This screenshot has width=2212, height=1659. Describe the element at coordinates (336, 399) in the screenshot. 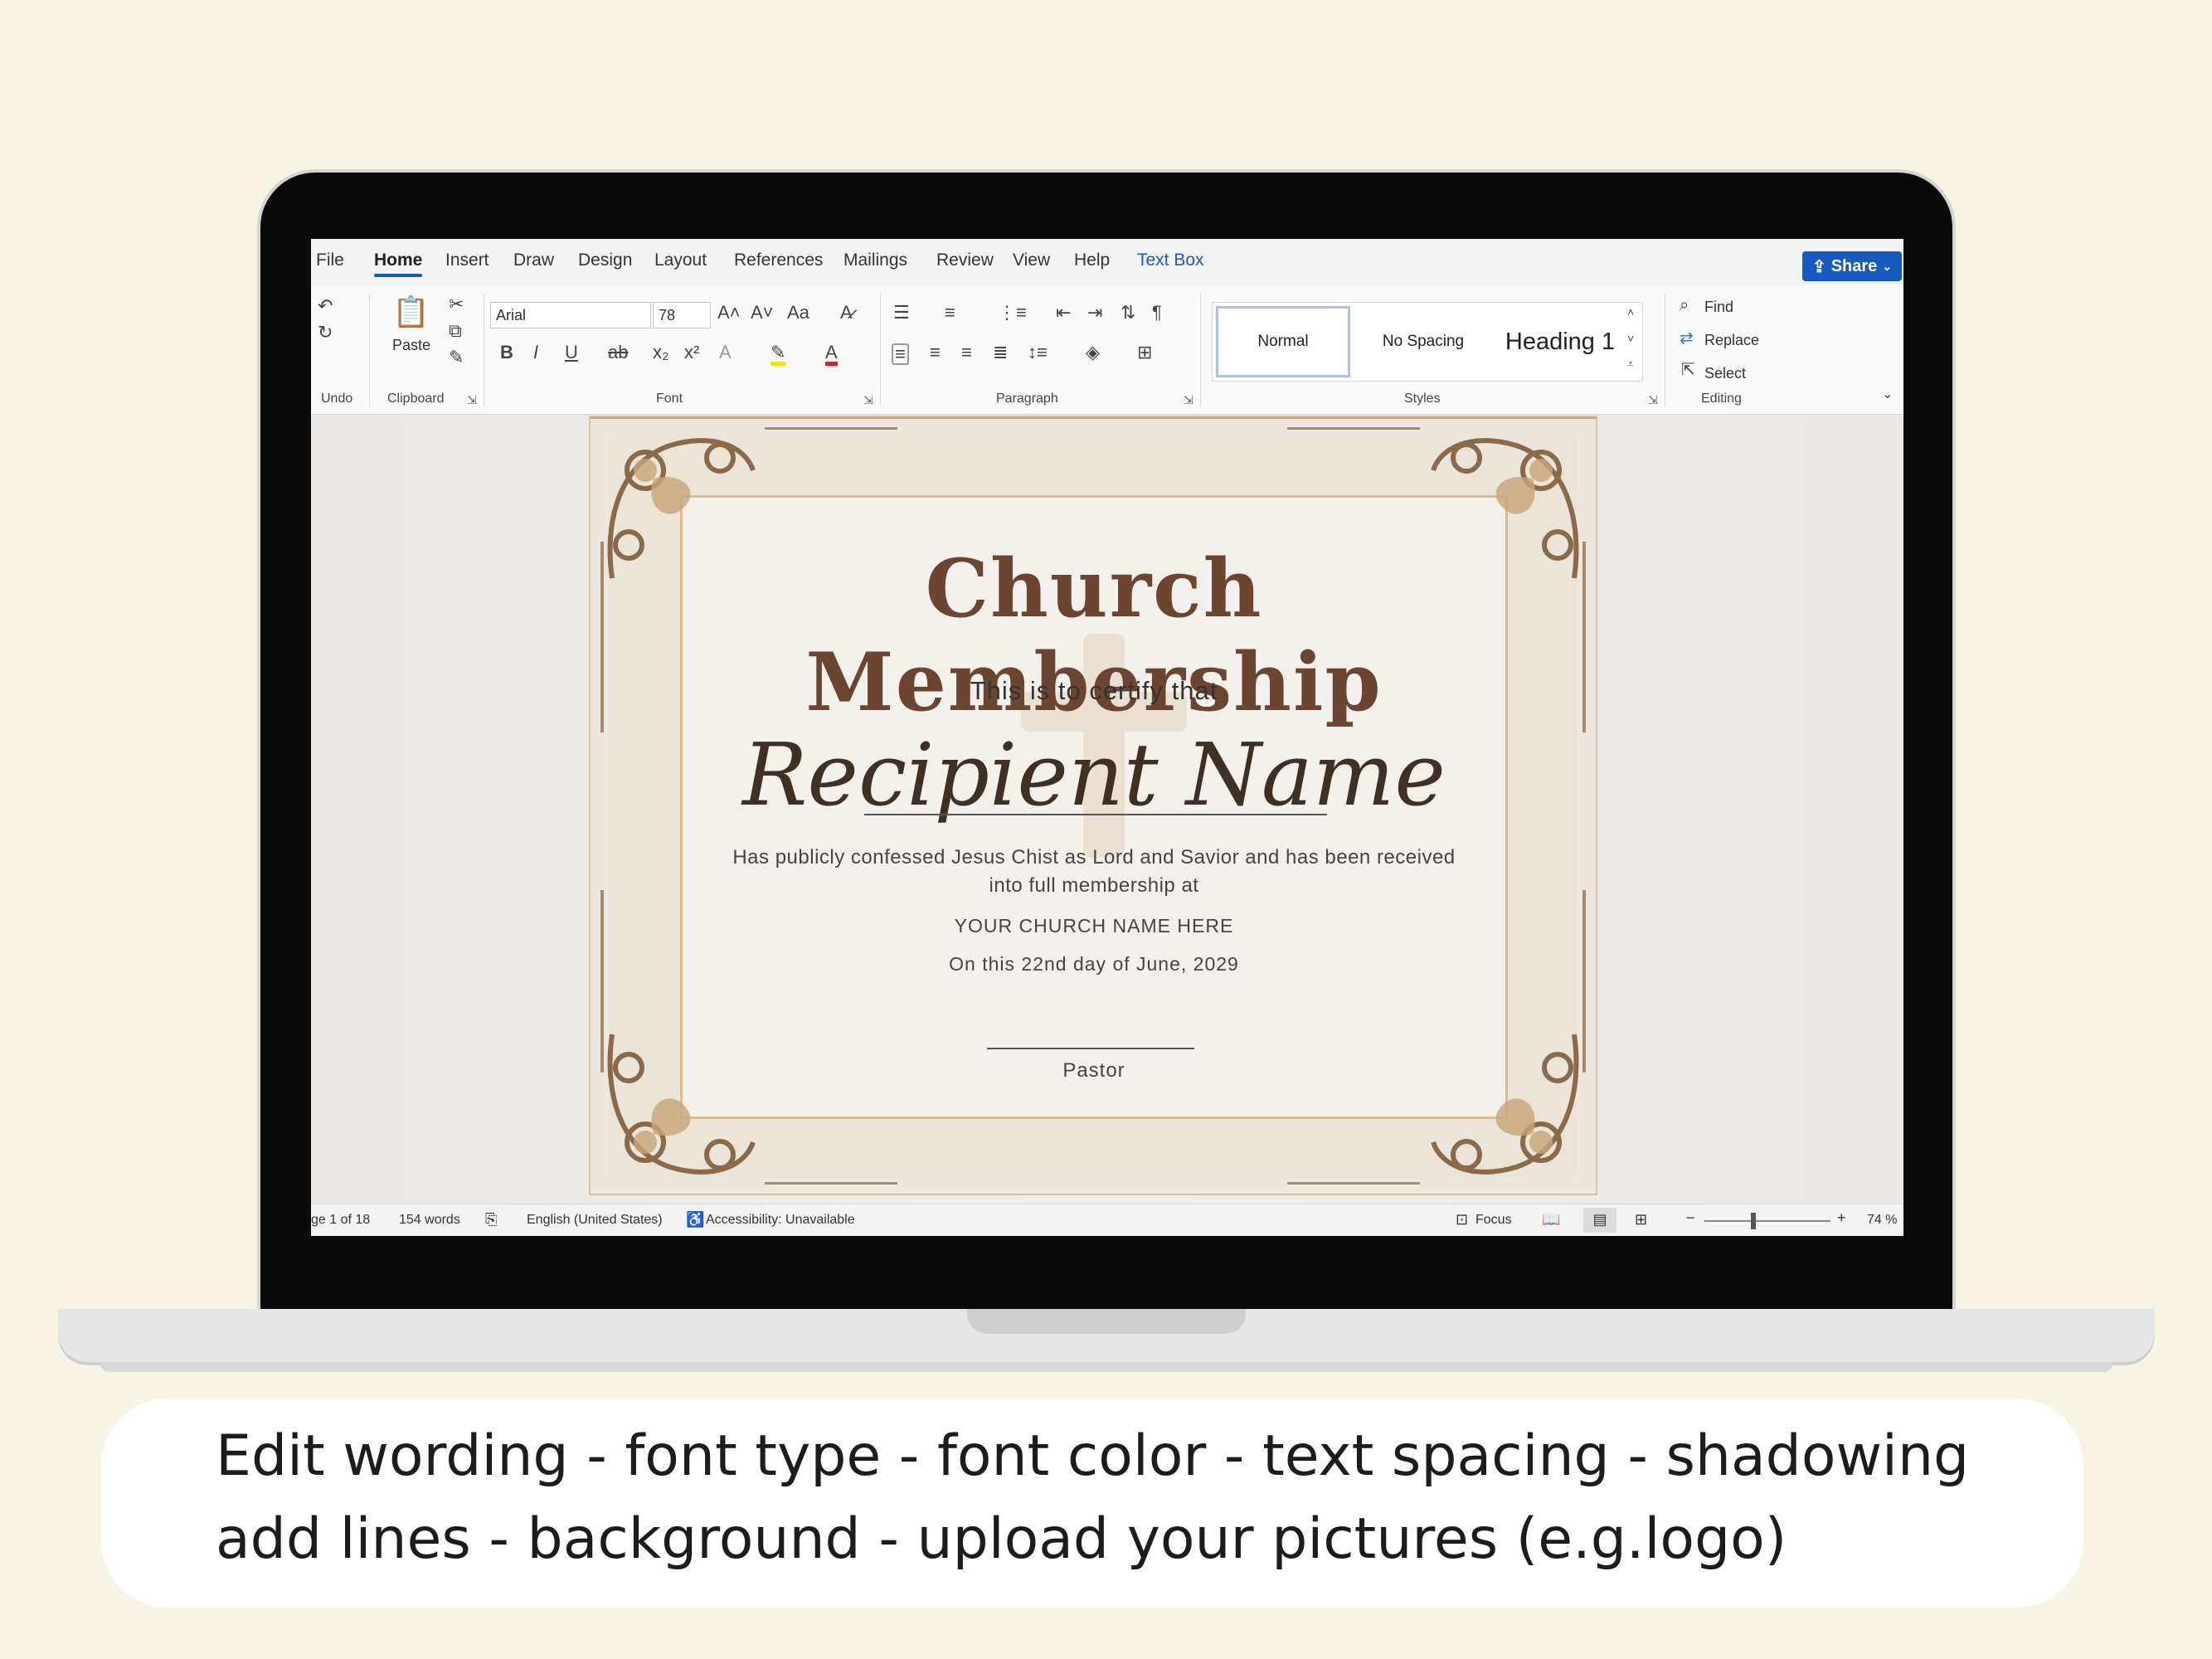

I see `group-label-undo: Undo` at that location.